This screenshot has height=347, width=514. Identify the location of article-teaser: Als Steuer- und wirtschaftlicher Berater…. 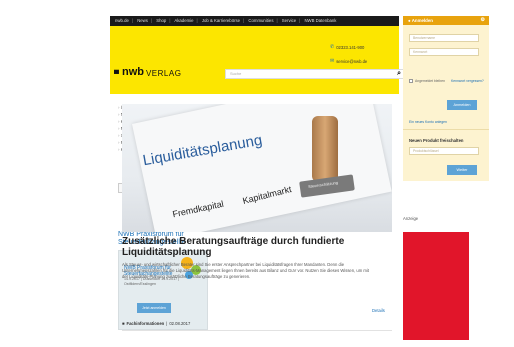
(245, 270).